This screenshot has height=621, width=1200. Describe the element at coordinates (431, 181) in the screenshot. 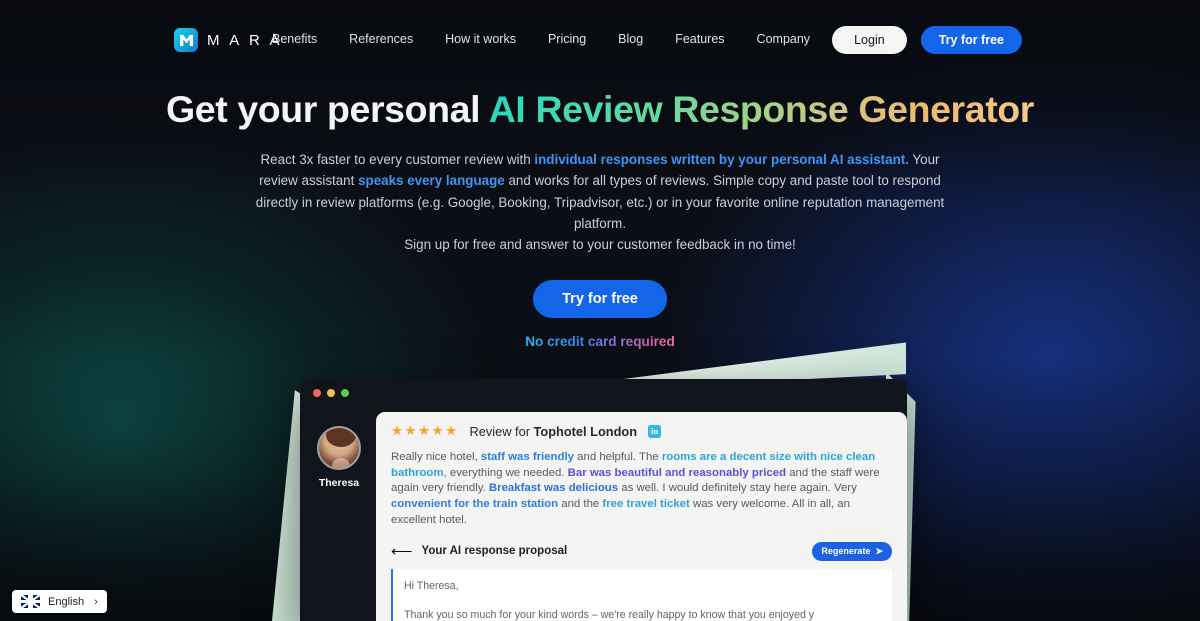

I see `subtext-bold-2: speaks every language` at that location.